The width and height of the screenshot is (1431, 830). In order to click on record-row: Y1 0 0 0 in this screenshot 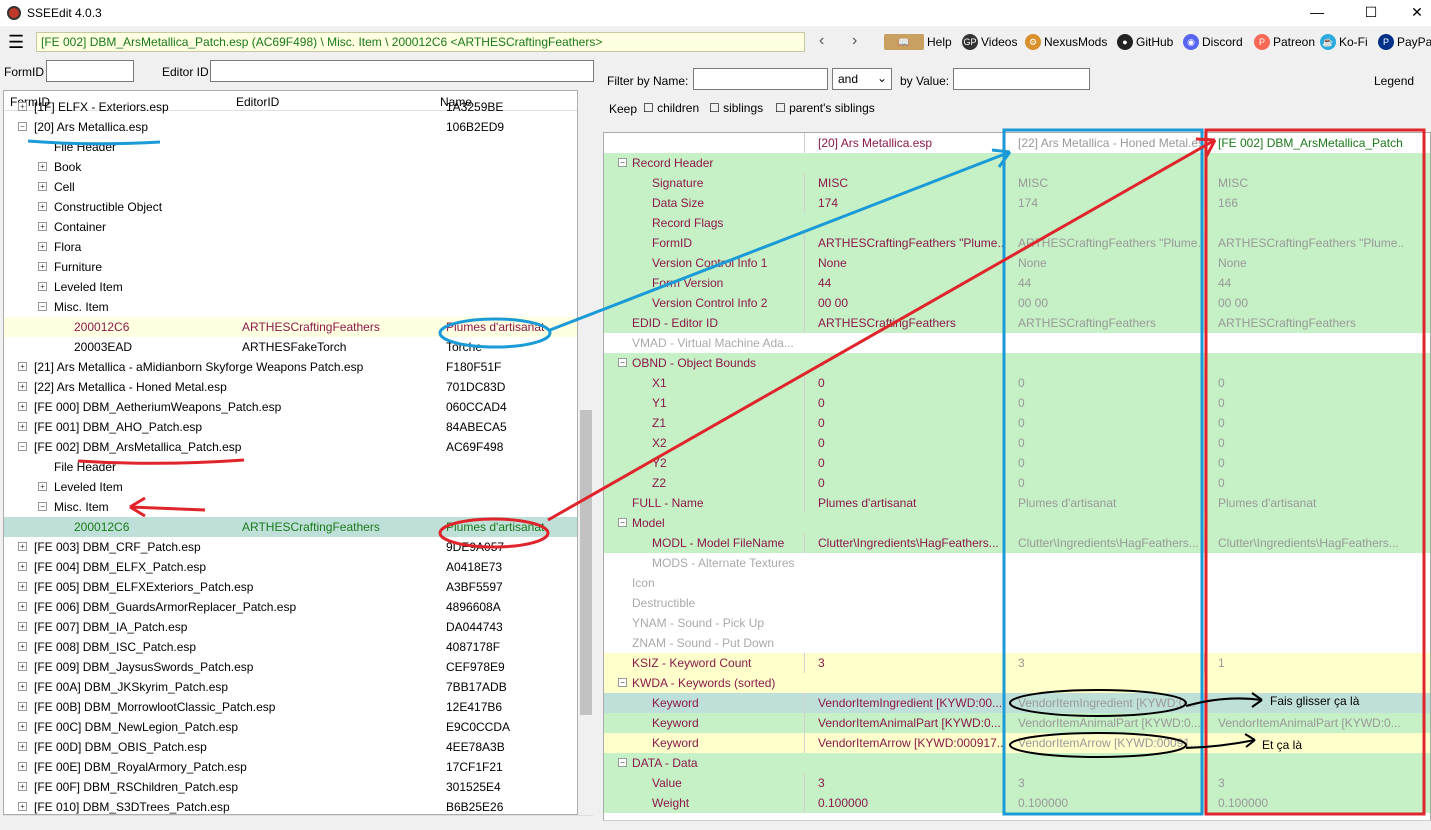, I will do `click(1017, 403)`.